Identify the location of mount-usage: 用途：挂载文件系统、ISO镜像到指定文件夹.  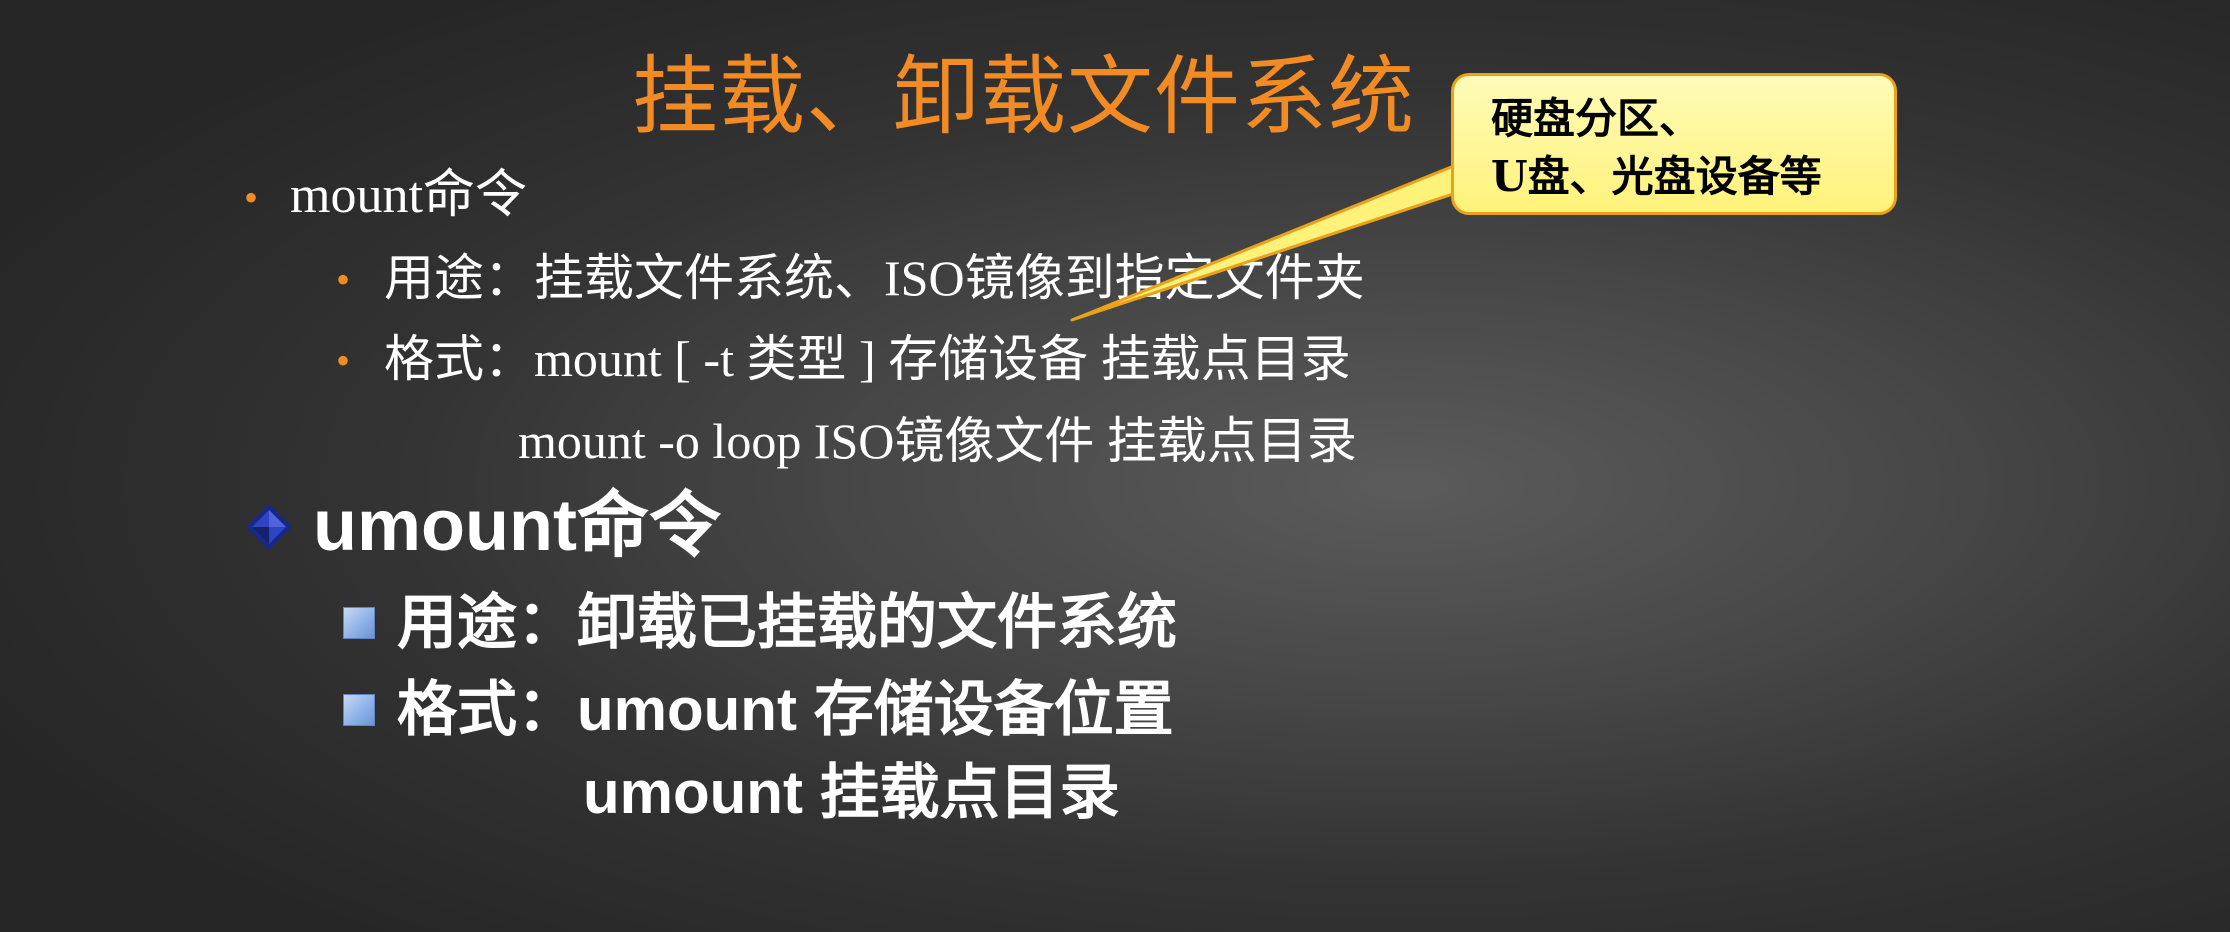
(874, 278).